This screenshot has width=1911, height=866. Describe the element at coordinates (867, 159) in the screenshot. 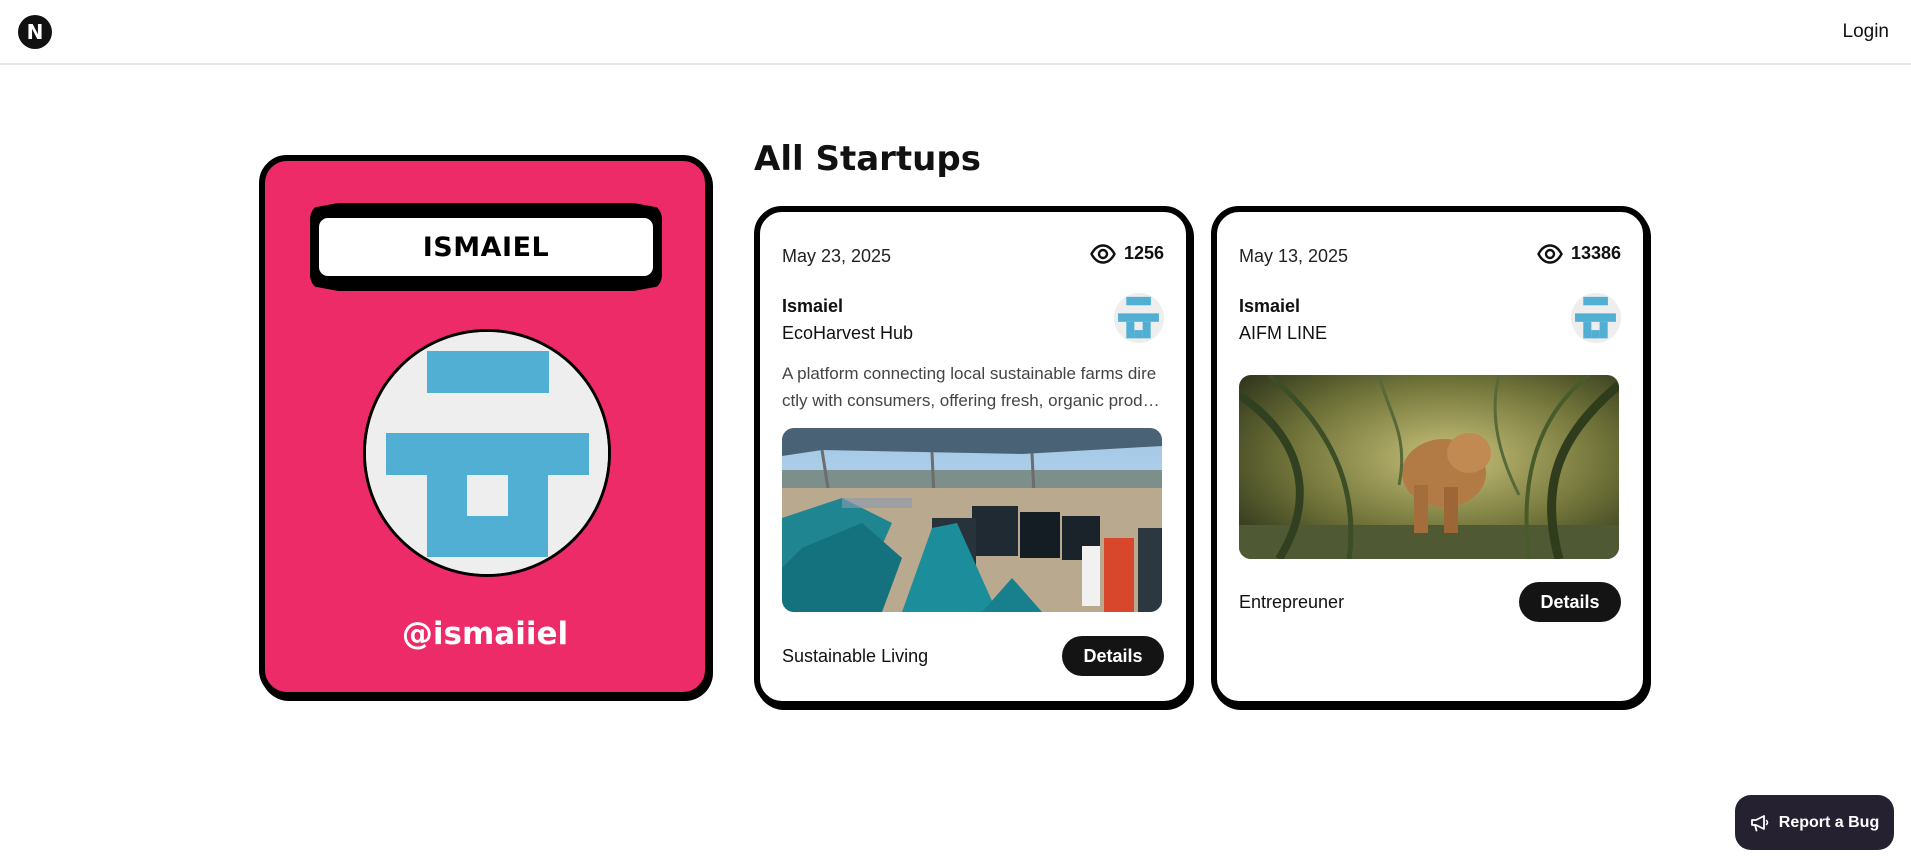

I see `section-title: All Startups` at that location.